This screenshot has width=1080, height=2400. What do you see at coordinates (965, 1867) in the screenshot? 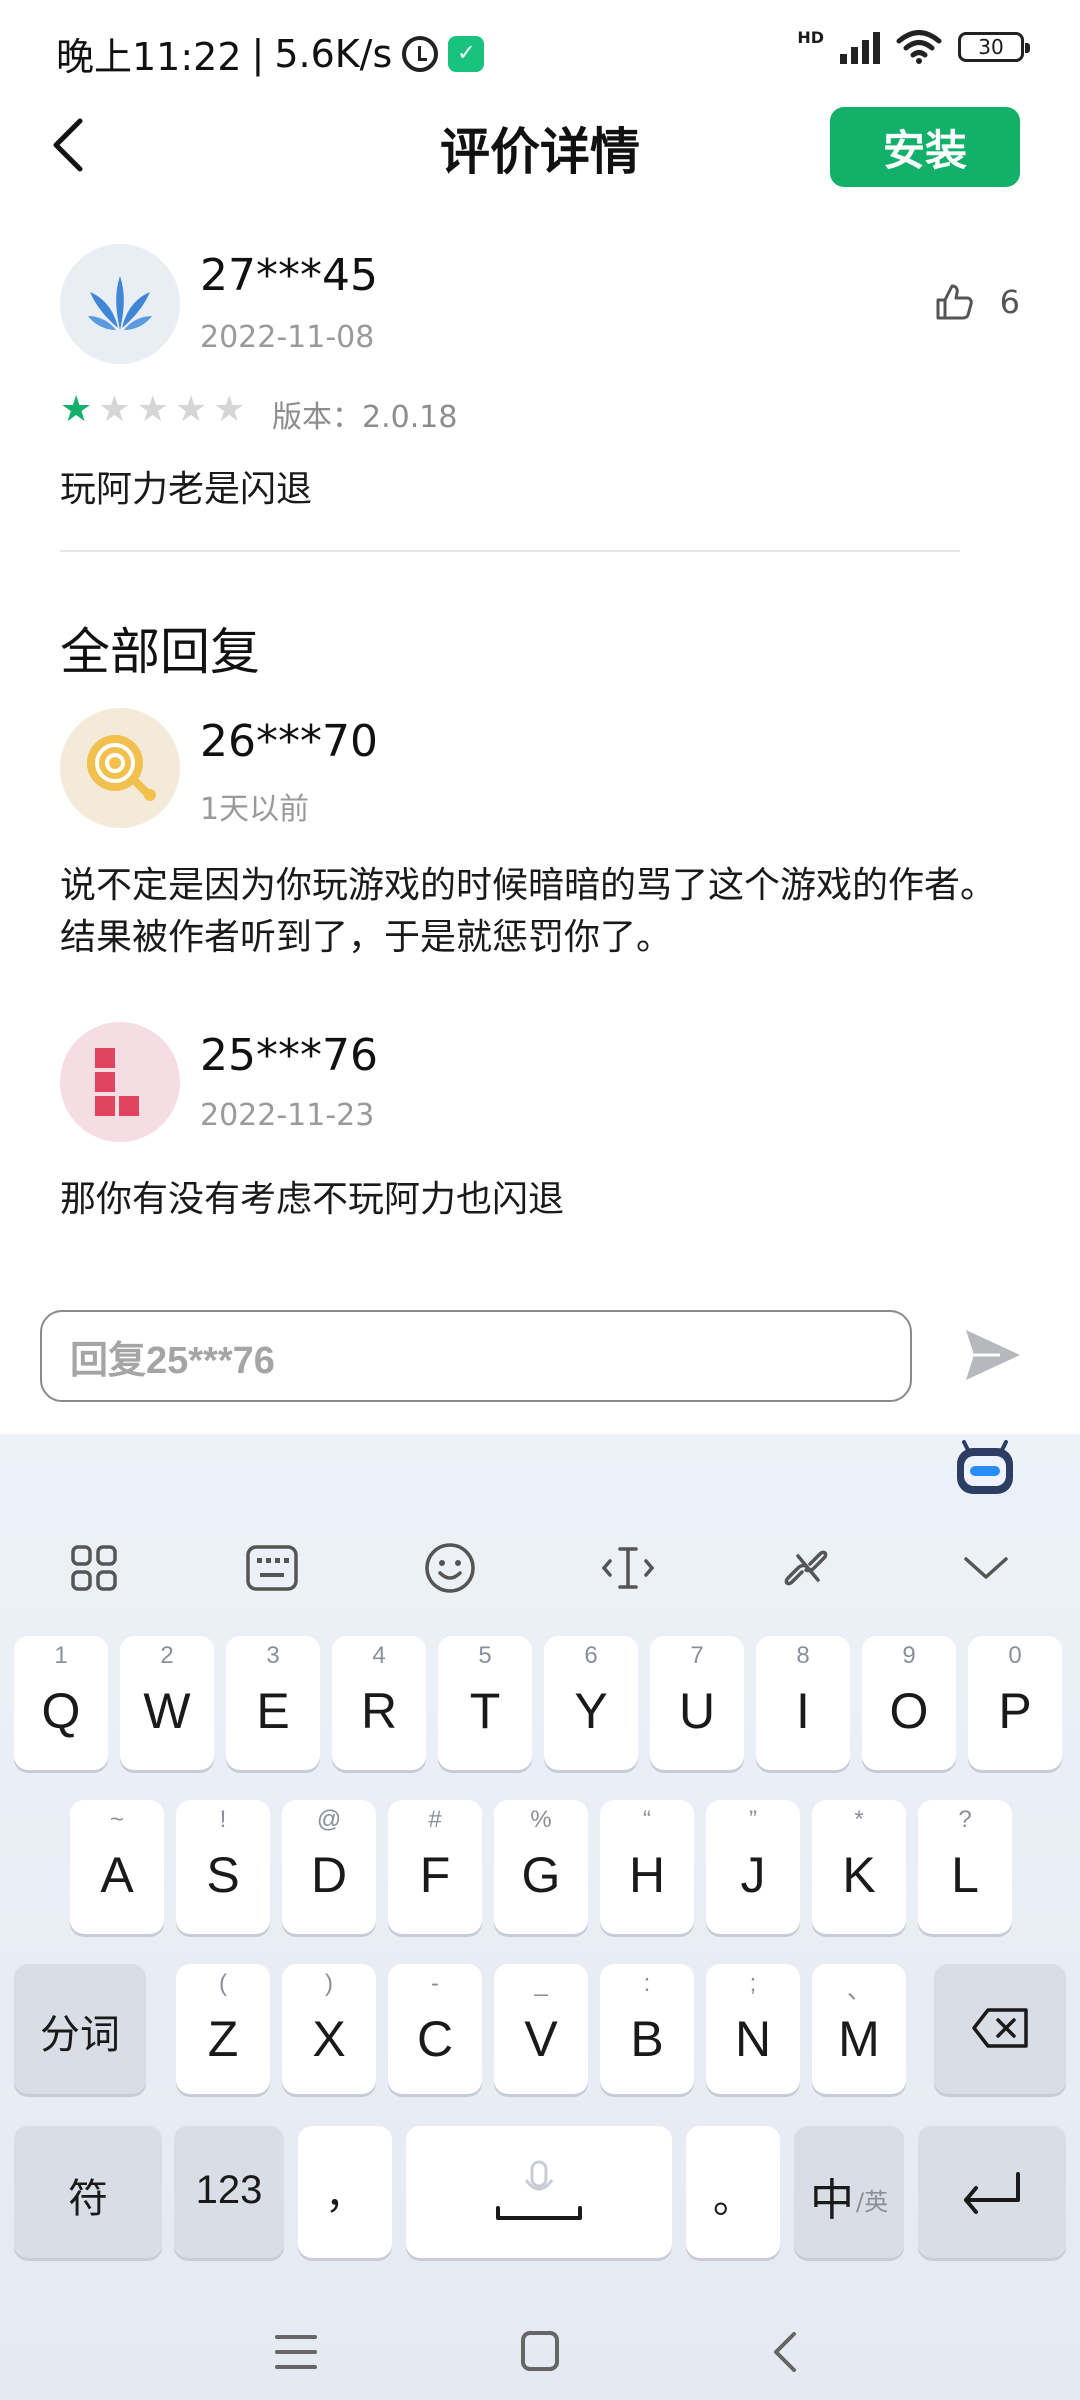
I see `key-l: ? L` at bounding box center [965, 1867].